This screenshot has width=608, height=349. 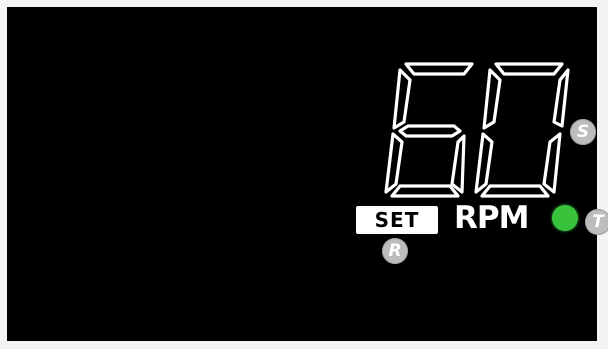 I want to click on badge-s-icon: S, so click(x=583, y=132).